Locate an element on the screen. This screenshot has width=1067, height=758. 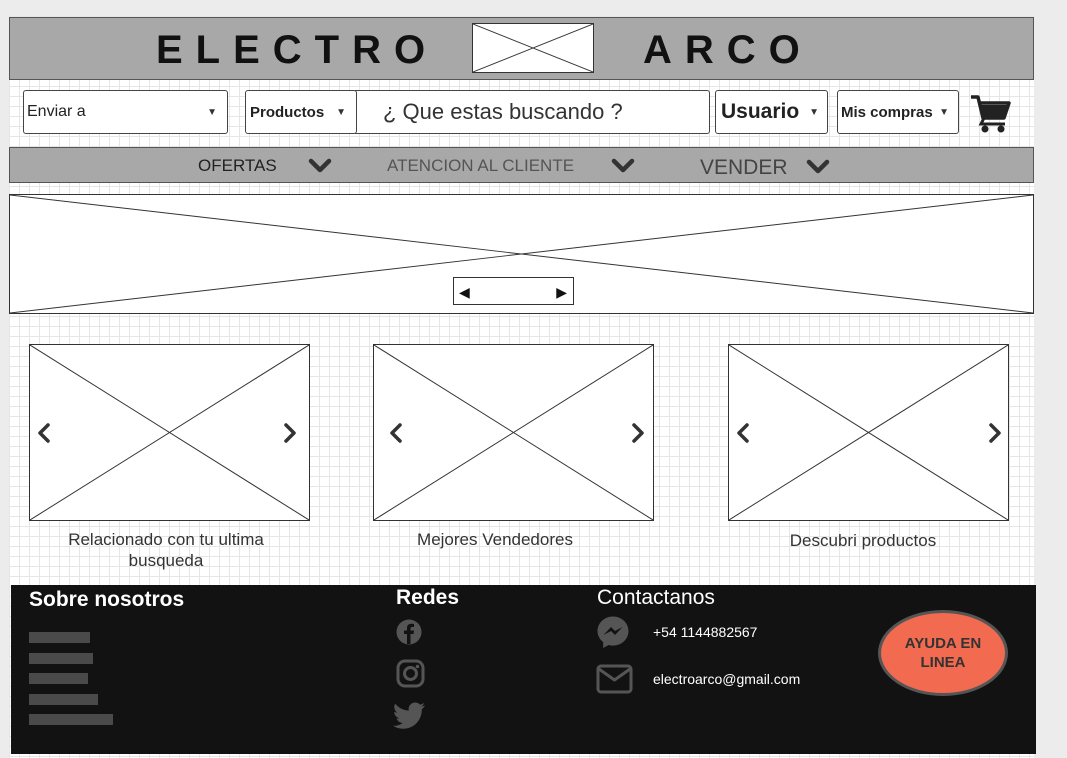
mail-icon is located at coordinates (614, 679).